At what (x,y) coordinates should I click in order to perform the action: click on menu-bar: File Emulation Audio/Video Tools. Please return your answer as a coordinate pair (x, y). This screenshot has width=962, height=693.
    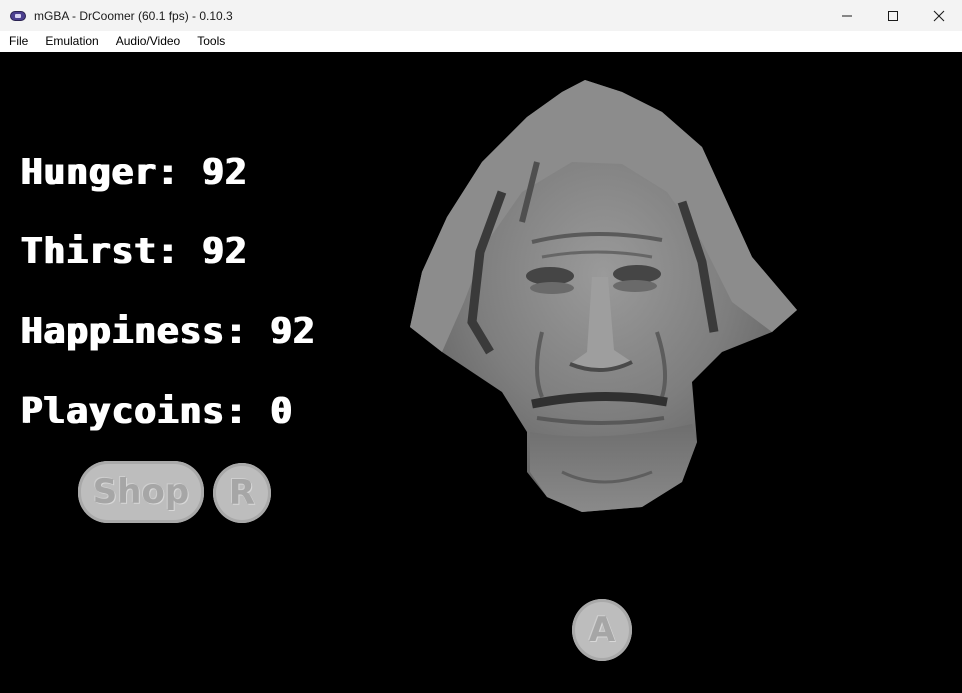
    Looking at the image, I should click on (481, 41).